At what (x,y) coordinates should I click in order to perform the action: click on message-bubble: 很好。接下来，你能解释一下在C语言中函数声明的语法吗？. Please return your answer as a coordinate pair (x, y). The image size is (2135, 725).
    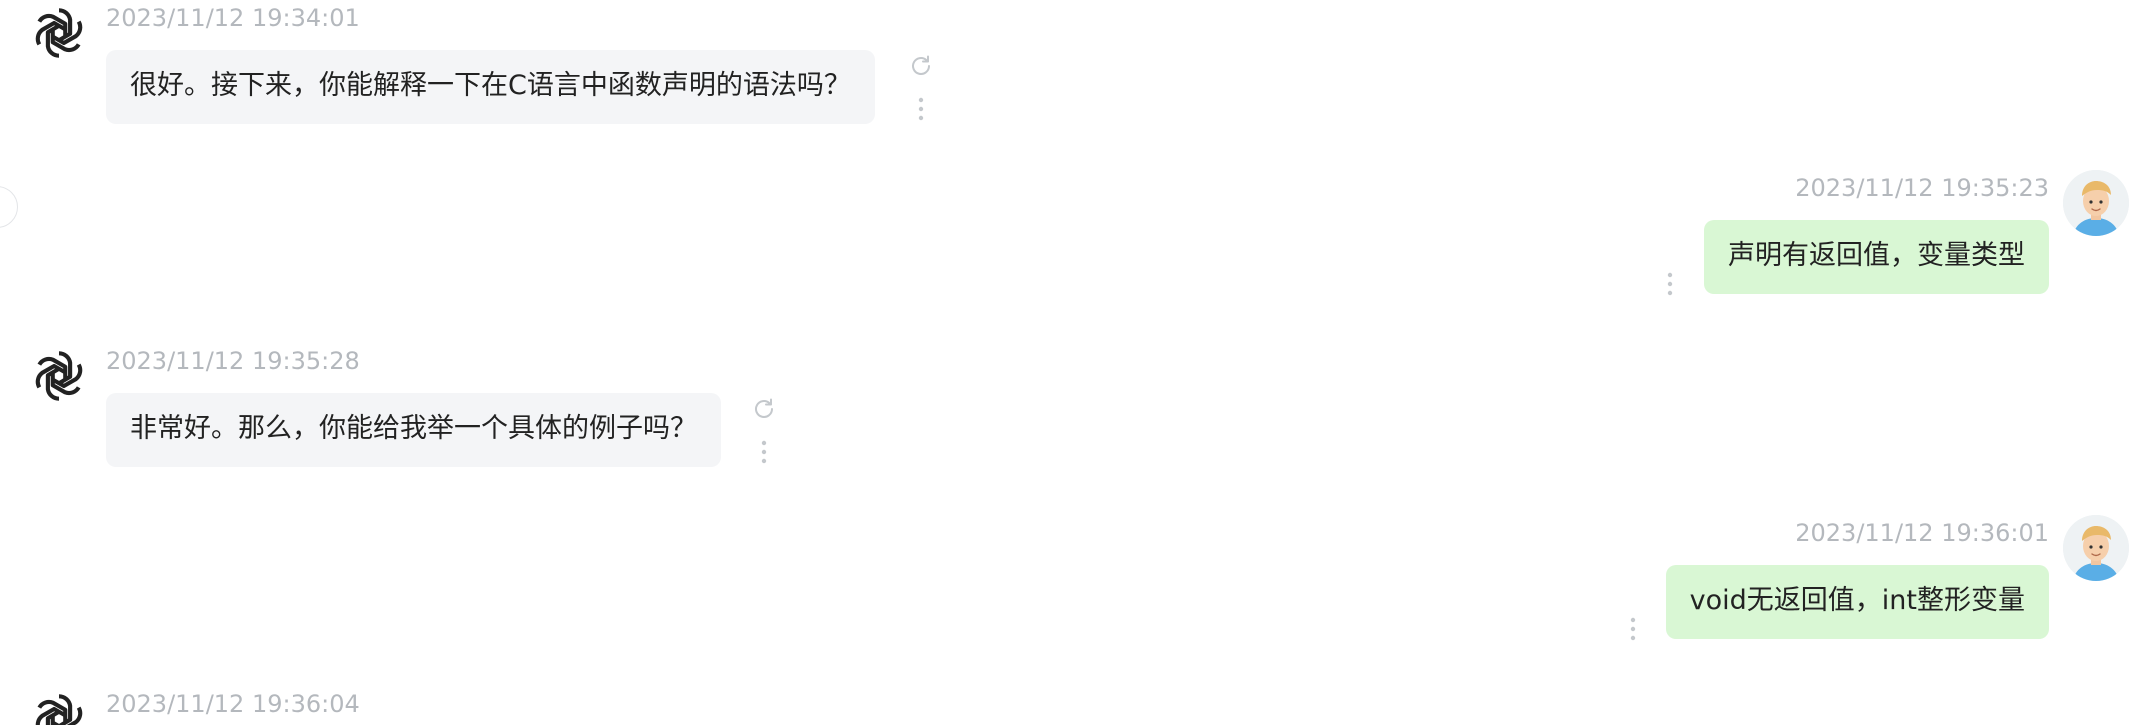
    Looking at the image, I should click on (490, 87).